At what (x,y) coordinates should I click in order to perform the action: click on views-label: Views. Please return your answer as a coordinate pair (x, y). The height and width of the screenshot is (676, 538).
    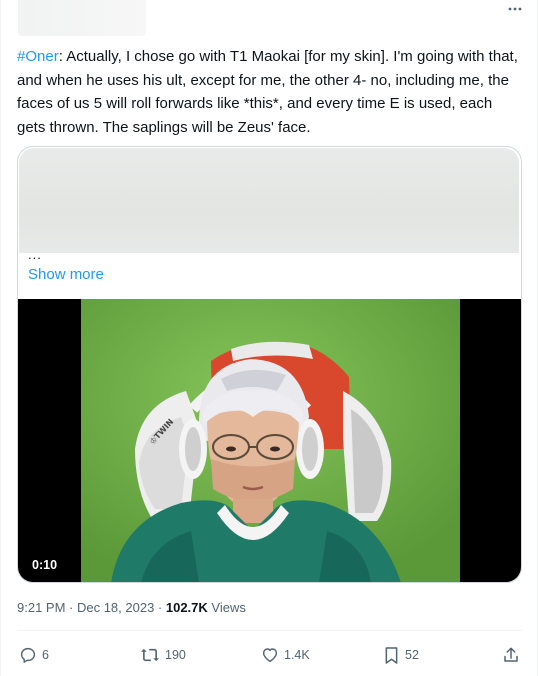
    Looking at the image, I should click on (226, 607).